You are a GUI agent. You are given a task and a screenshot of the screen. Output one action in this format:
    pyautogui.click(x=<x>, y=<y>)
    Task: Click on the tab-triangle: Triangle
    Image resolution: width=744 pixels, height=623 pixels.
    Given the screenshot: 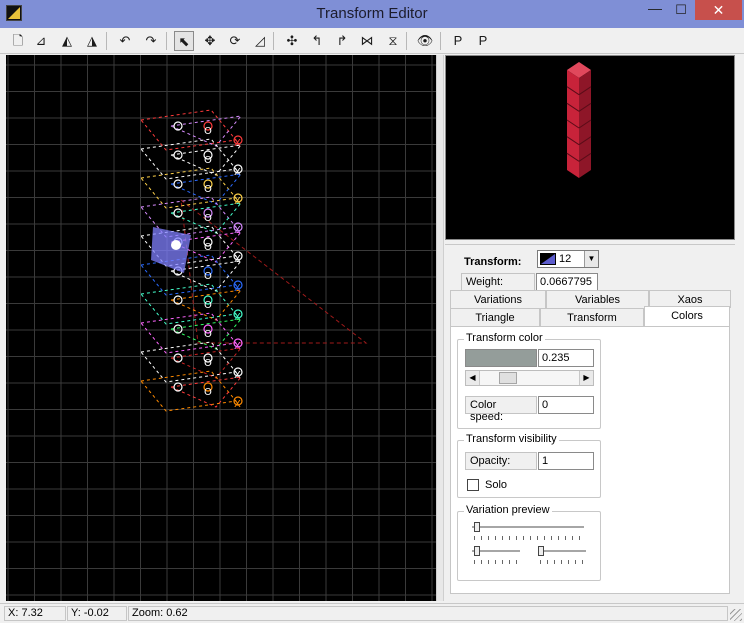 What is the action you would take?
    pyautogui.click(x=495, y=317)
    